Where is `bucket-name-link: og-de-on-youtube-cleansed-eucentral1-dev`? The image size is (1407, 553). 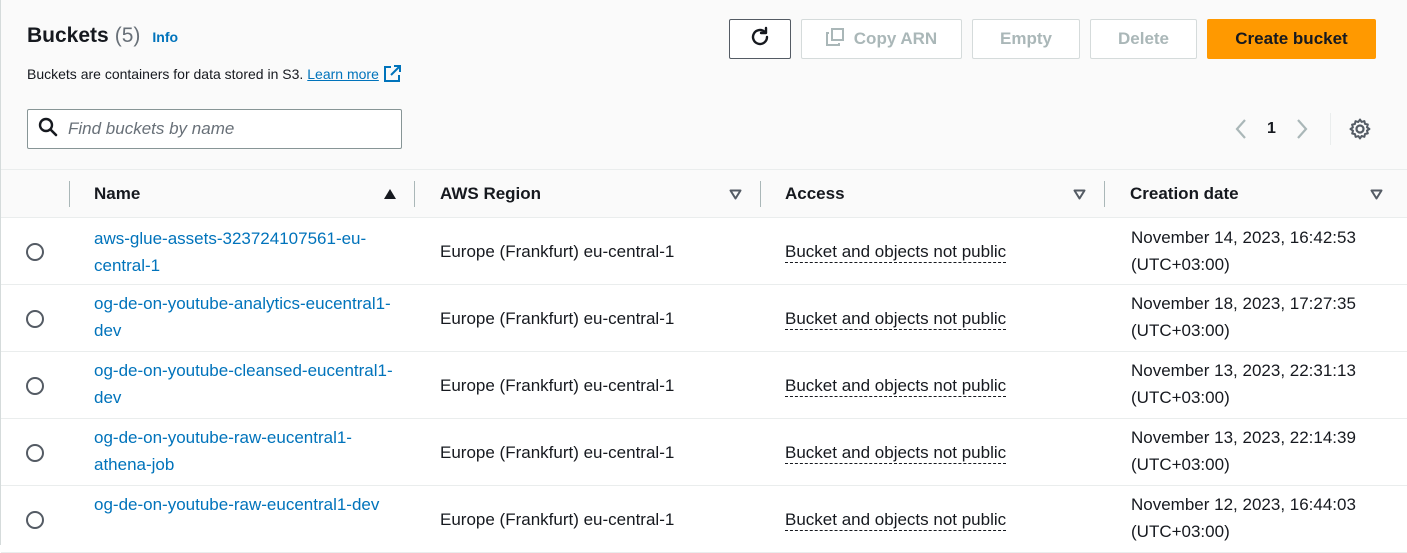 bucket-name-link: og-de-on-youtube-cleansed-eucentral1-dev is located at coordinates (249, 384).